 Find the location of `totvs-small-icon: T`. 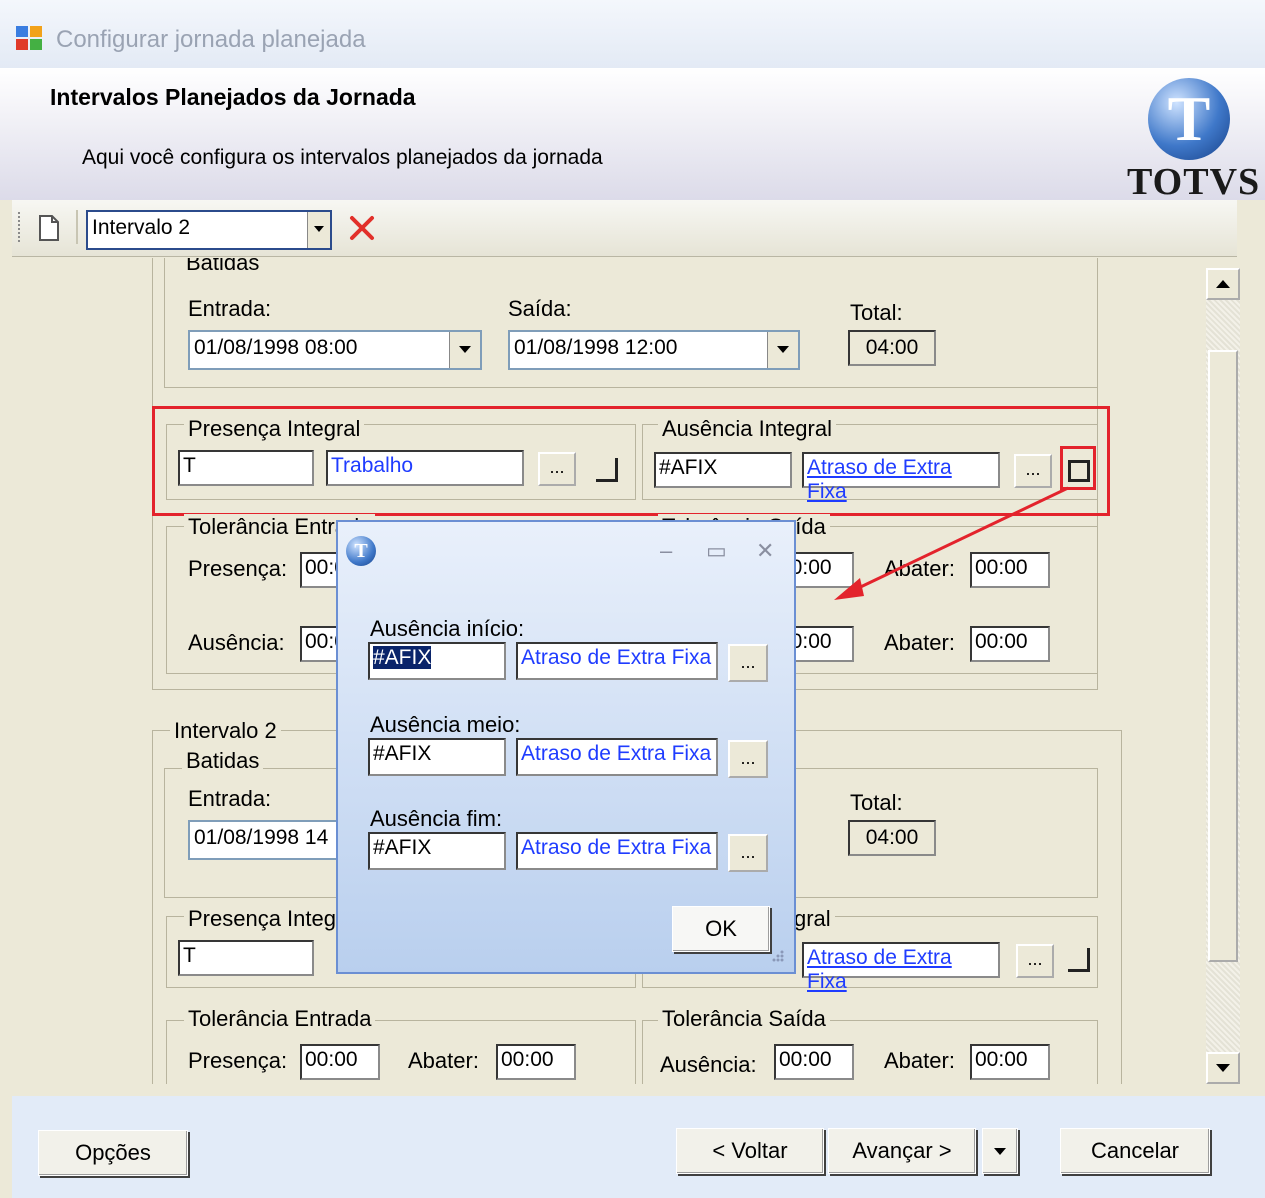

totvs-small-icon: T is located at coordinates (361, 551).